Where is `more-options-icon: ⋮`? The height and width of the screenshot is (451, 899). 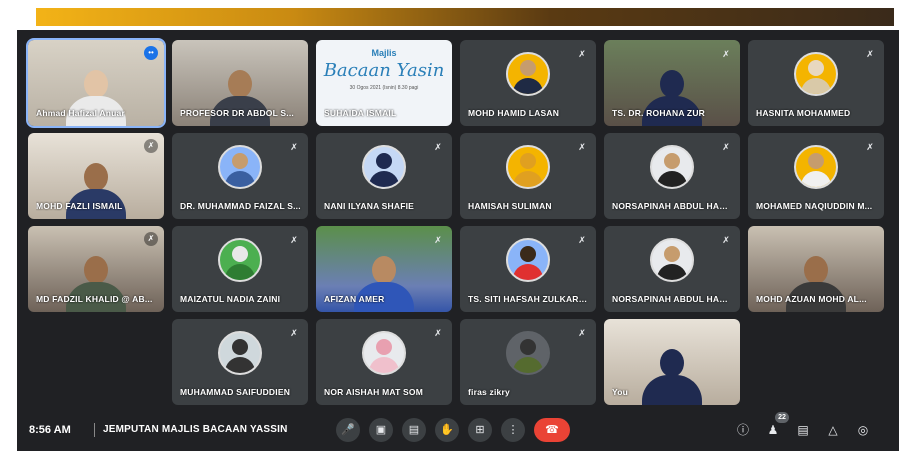
more-options-icon: ⋮ is located at coordinates (513, 430).